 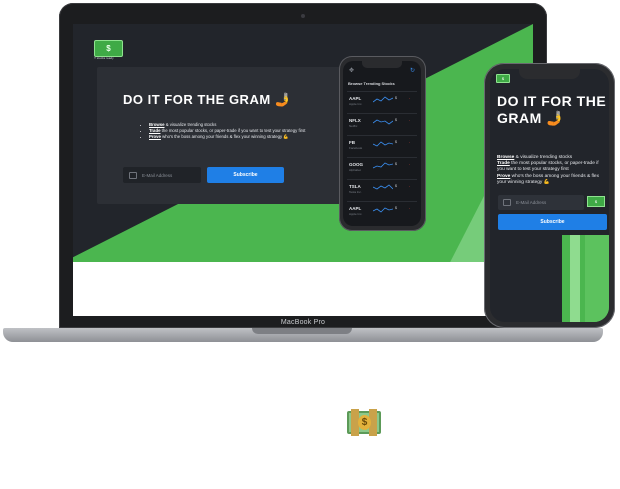 I want to click on stock-row: TSLA Tesla Inc. $ -, so click(x=382, y=189).